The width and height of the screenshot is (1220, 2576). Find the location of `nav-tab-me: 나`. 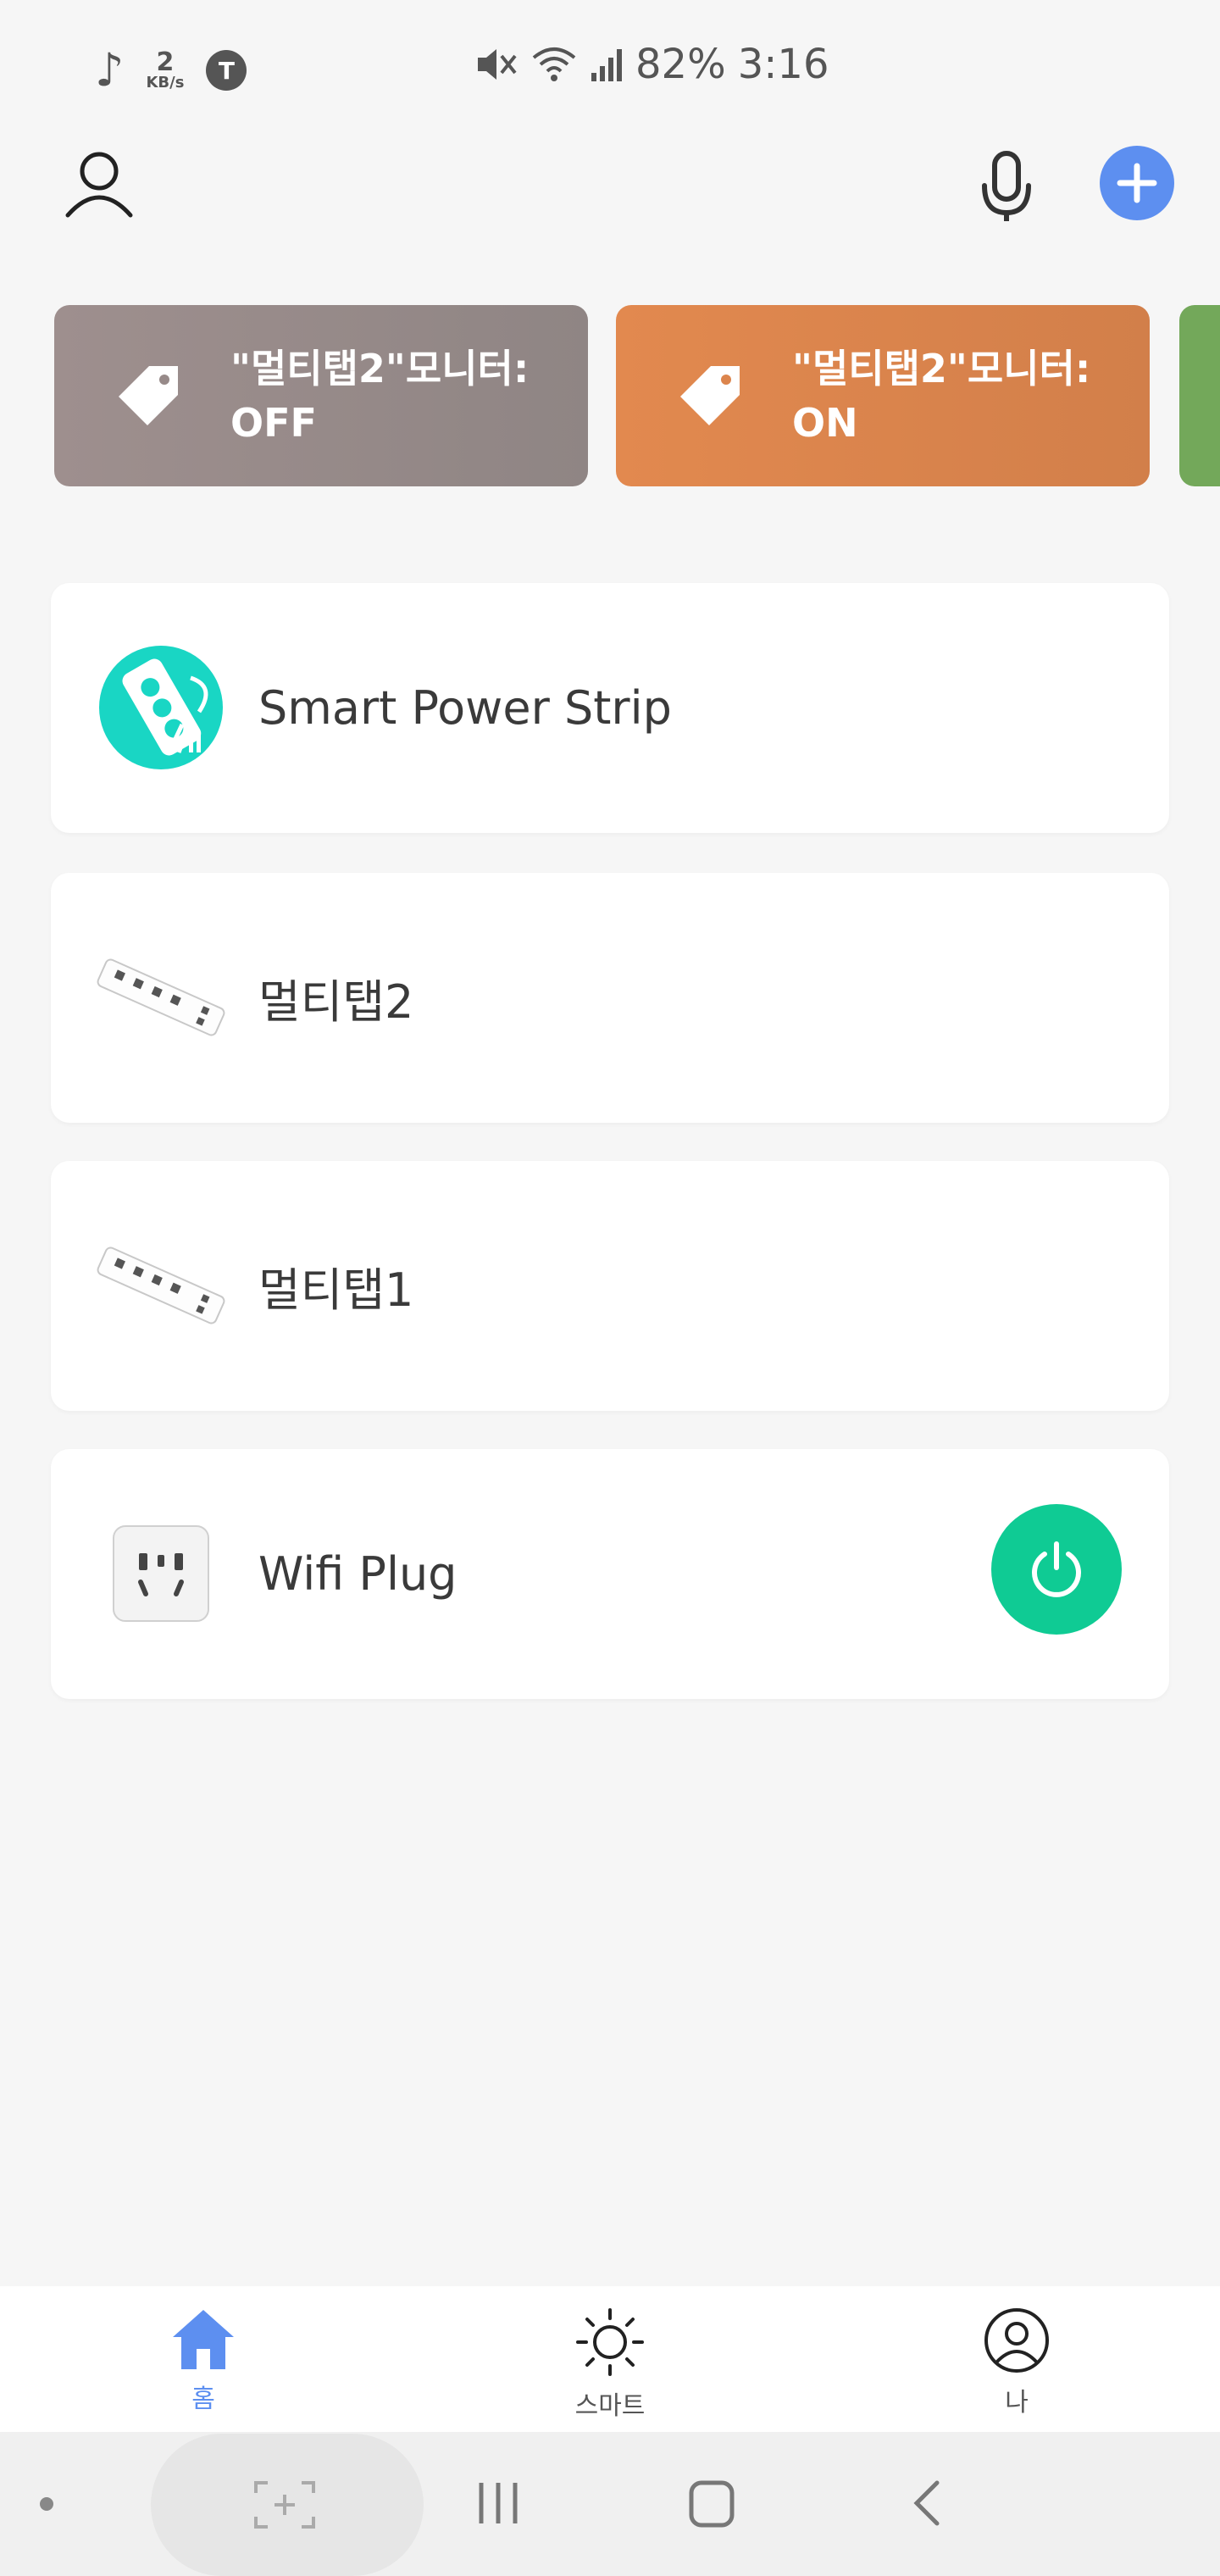

nav-tab-me: 나 is located at coordinates (1017, 2359).